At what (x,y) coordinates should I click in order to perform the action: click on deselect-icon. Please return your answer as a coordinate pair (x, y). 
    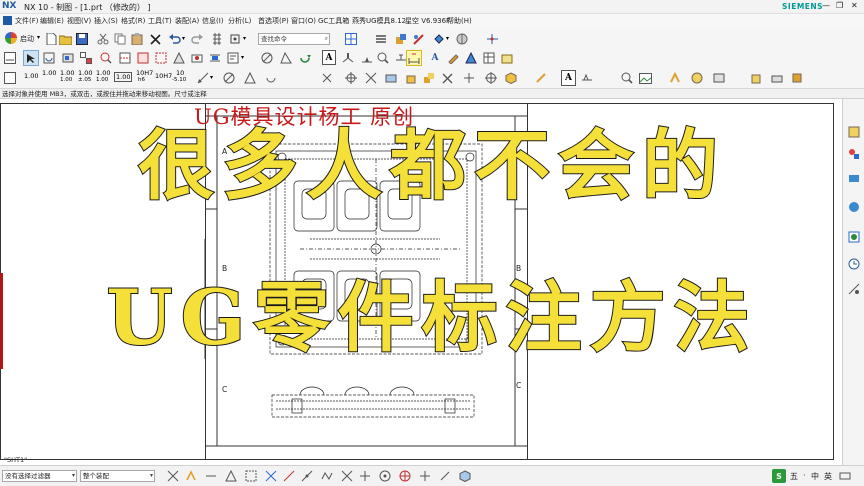
    Looking at the image, I should click on (211, 476).